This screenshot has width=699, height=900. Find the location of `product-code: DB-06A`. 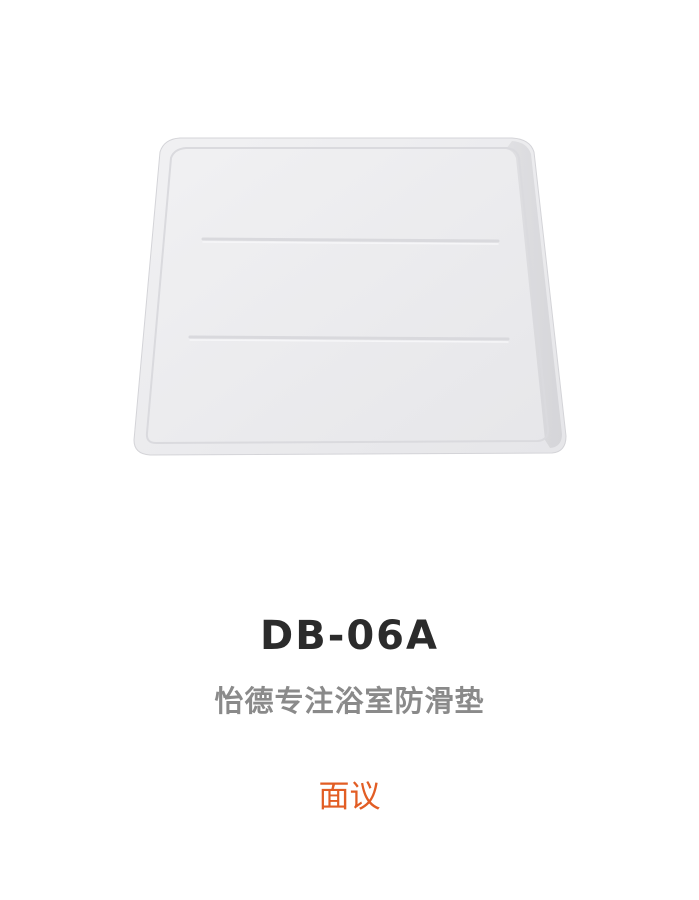

product-code: DB-06A is located at coordinates (349, 636).